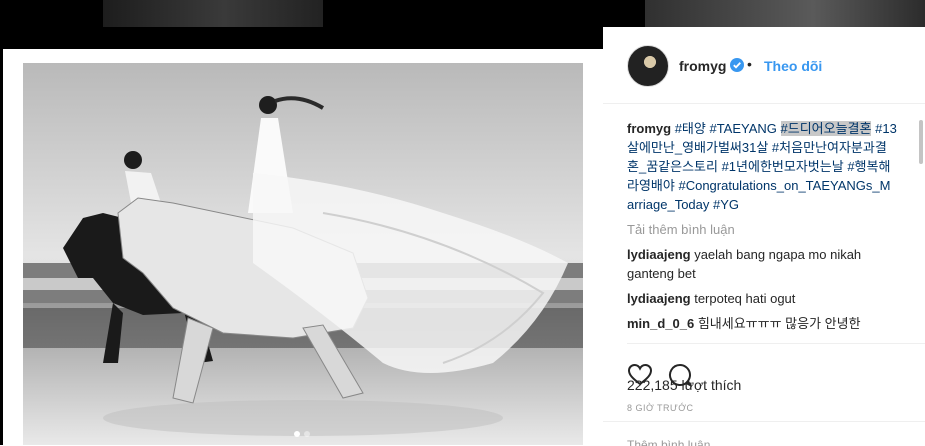 The image size is (925, 446). I want to click on carousel-indicator, so click(302, 434).